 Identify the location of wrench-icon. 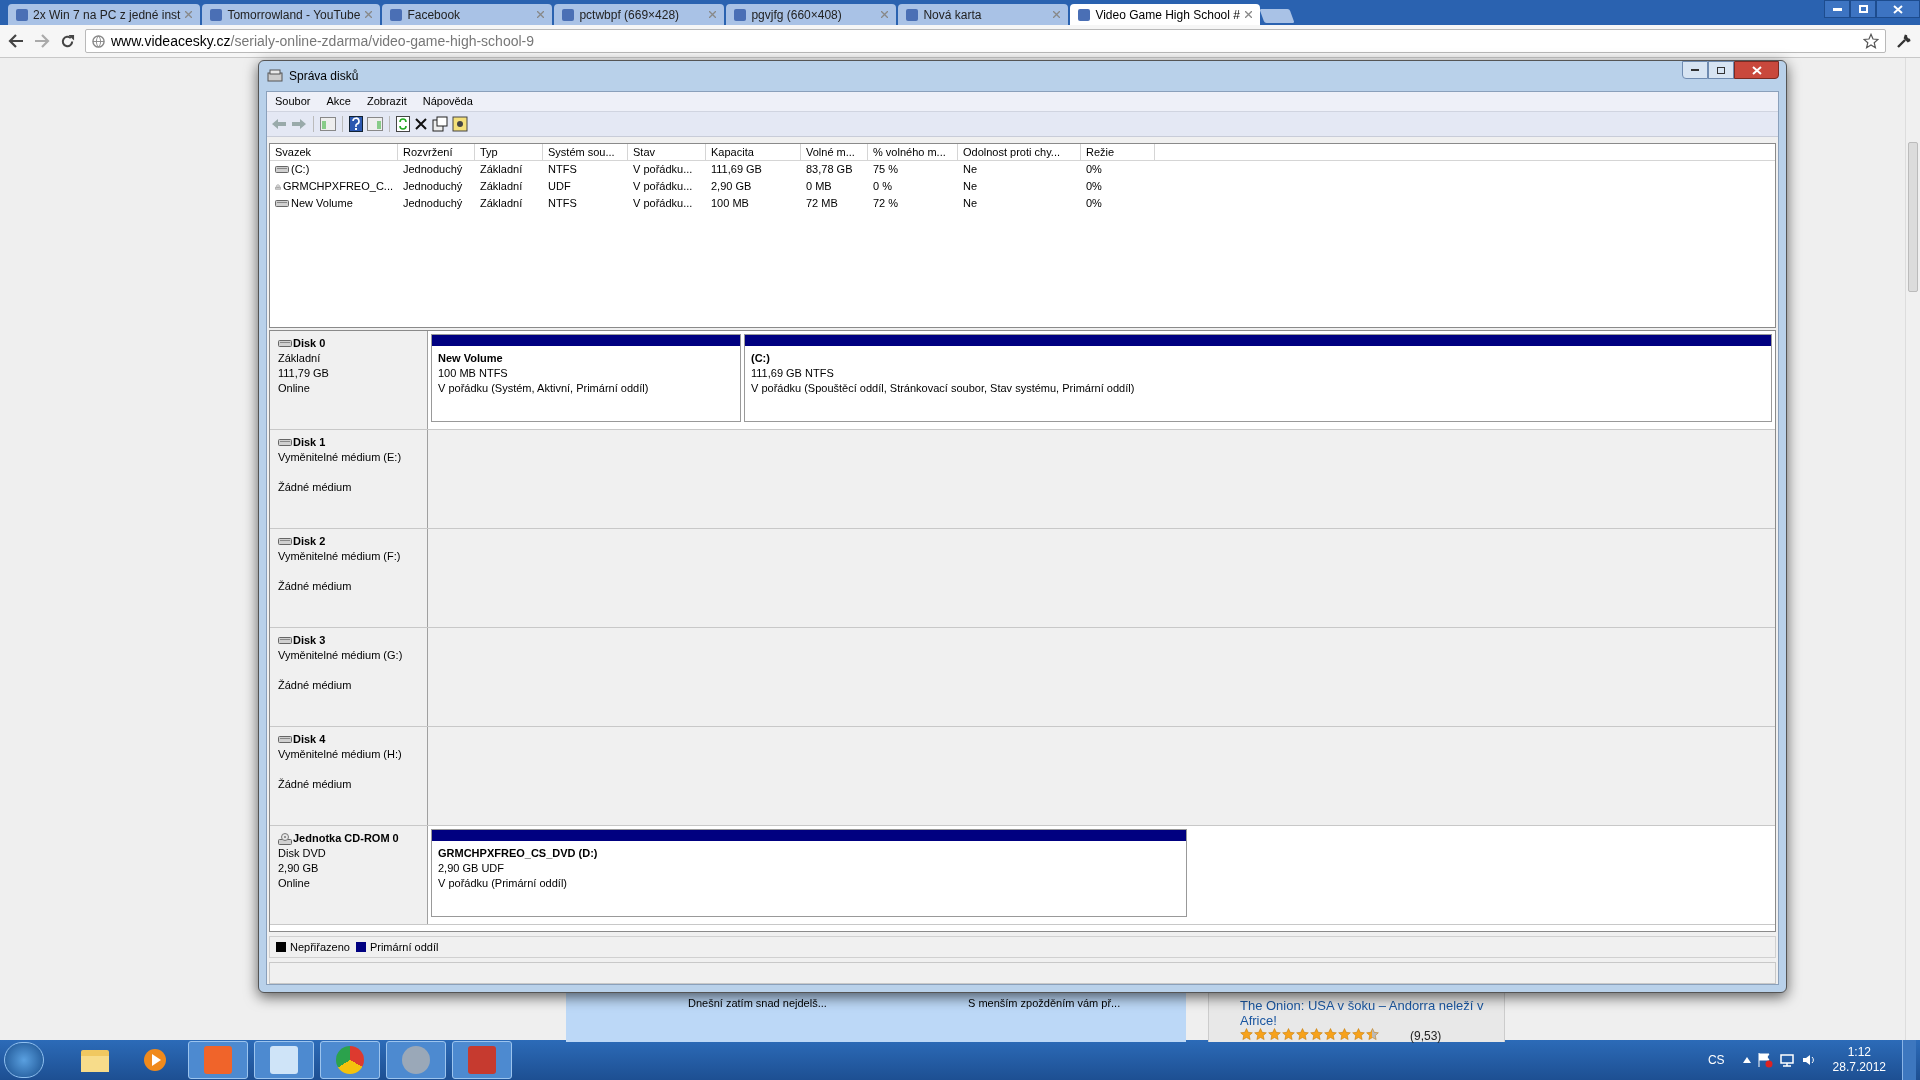
(1904, 41).